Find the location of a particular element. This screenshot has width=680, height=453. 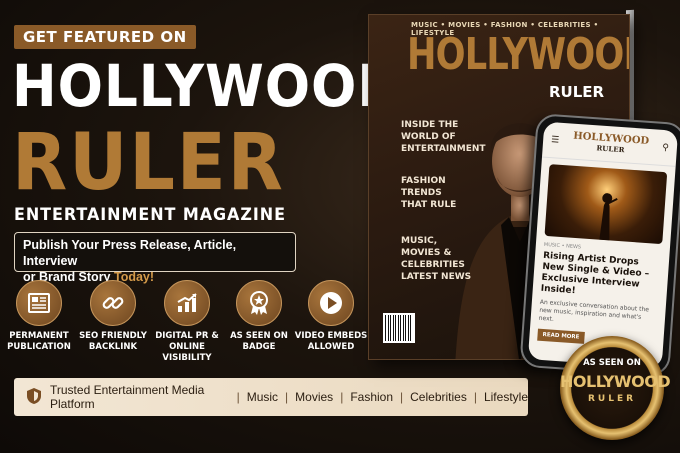

concert-image is located at coordinates (606, 204).